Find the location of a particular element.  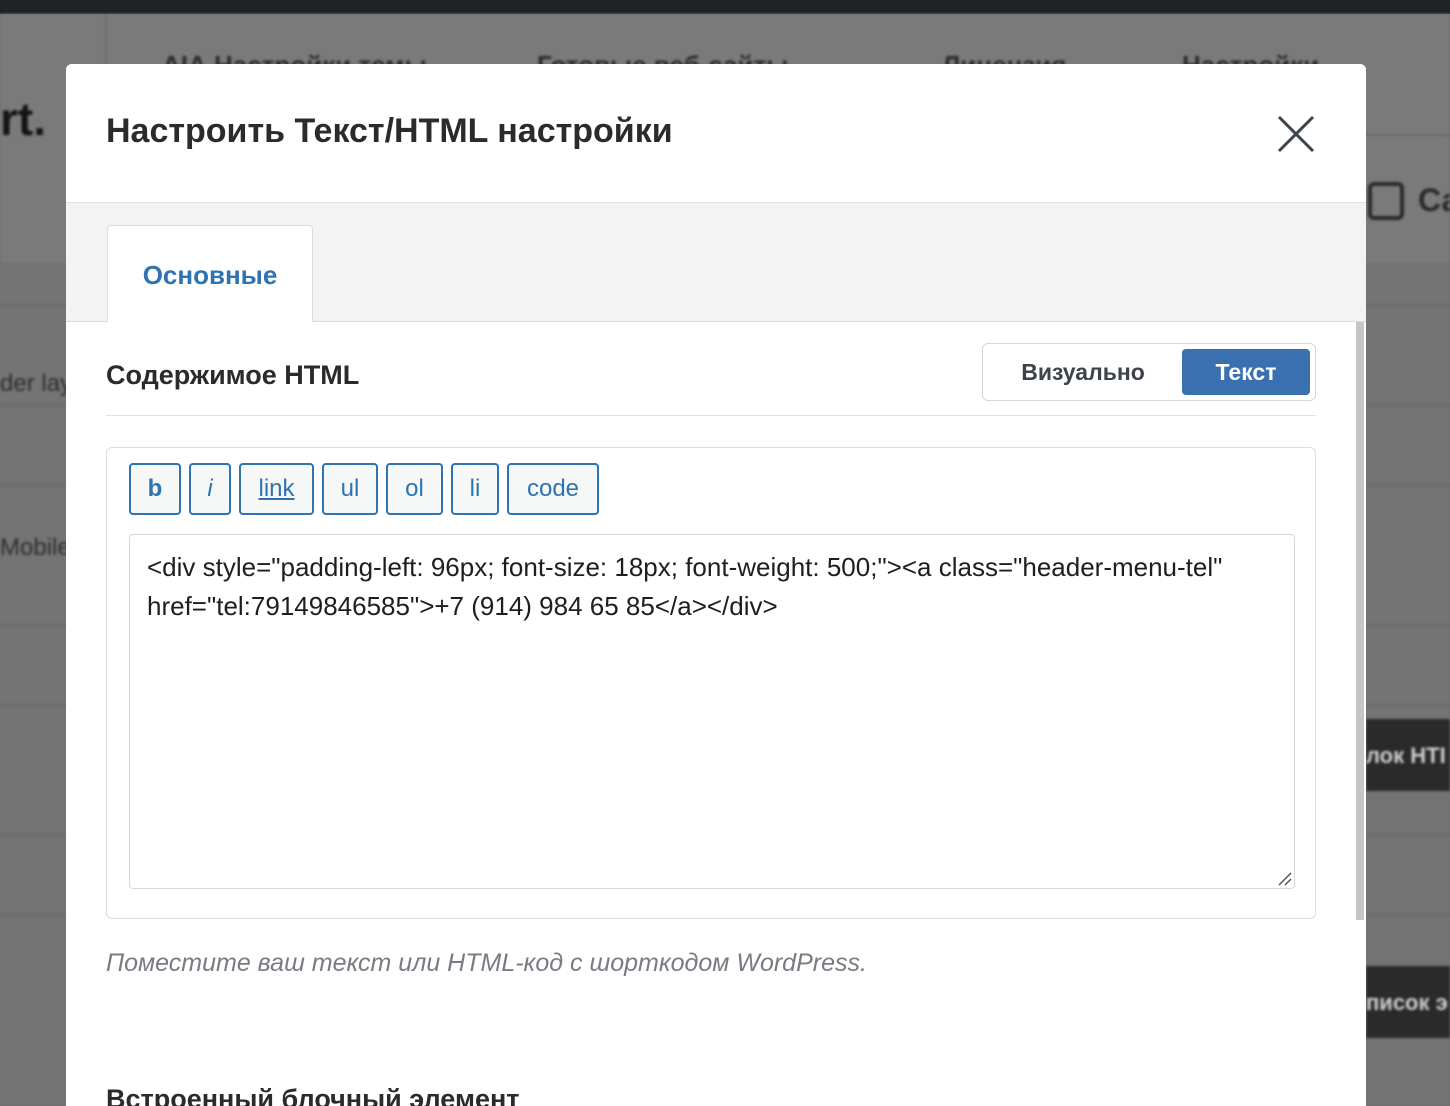

quicktag-bold-button: b is located at coordinates (155, 489).